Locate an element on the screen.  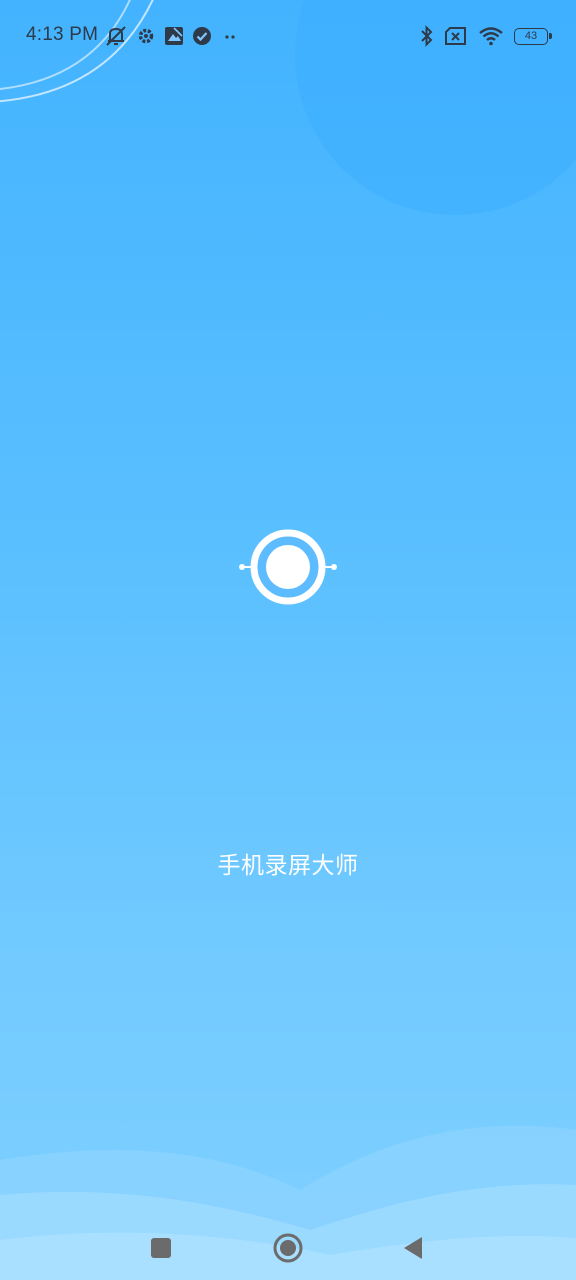
status-left-icons is located at coordinates (172, 36).